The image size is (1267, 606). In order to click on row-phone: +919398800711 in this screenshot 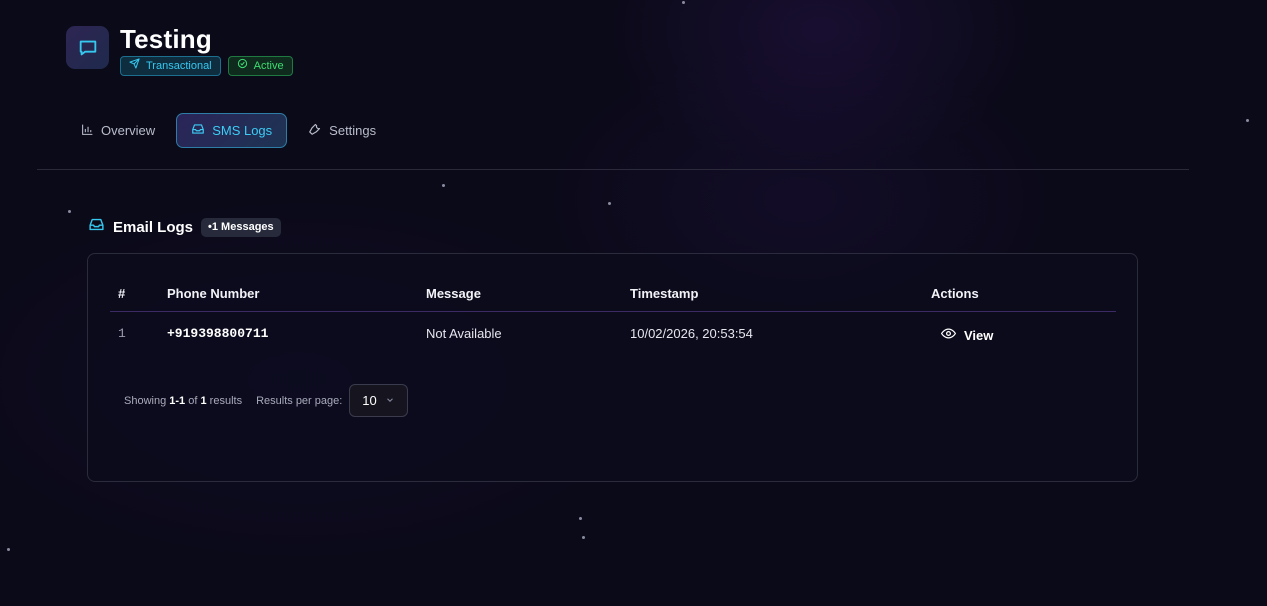, I will do `click(218, 333)`.